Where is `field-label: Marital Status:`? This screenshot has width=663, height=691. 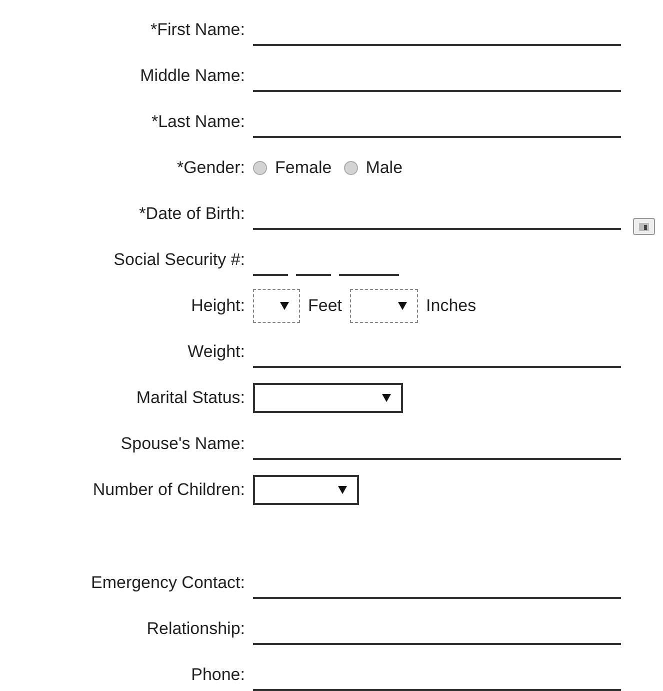 field-label: Marital Status: is located at coordinates (190, 398).